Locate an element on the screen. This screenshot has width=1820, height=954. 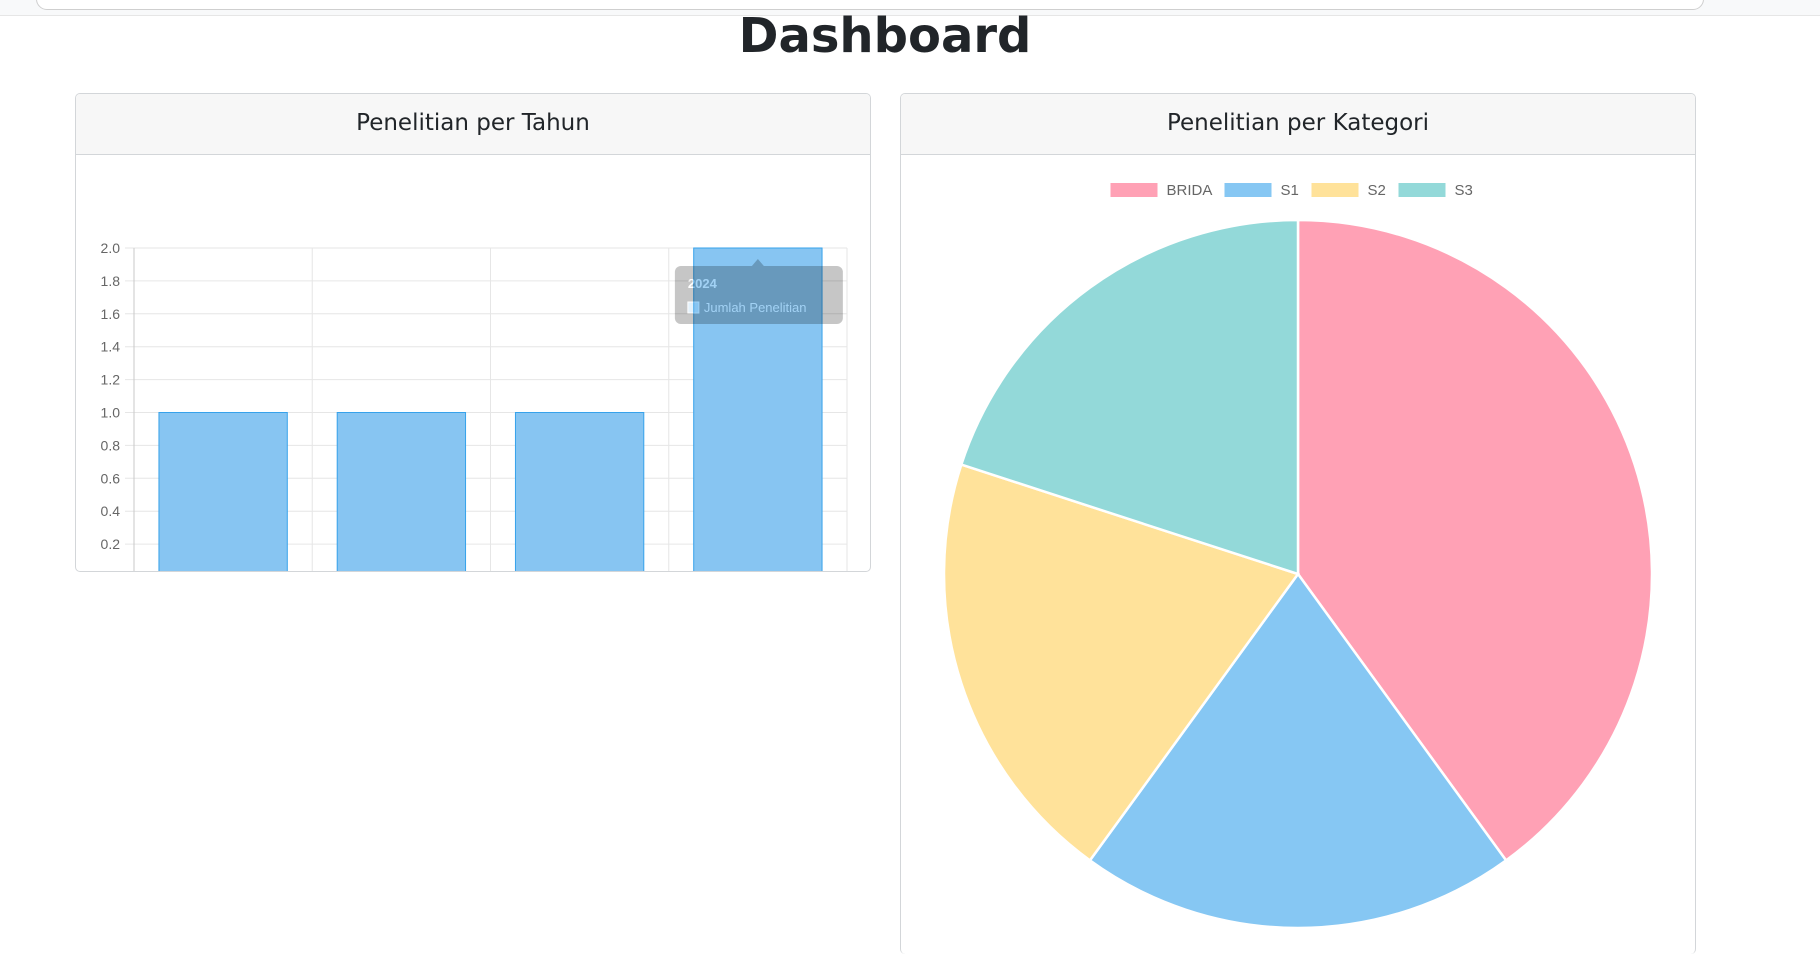
y-tick-label: 0 is located at coordinates (116, 570).